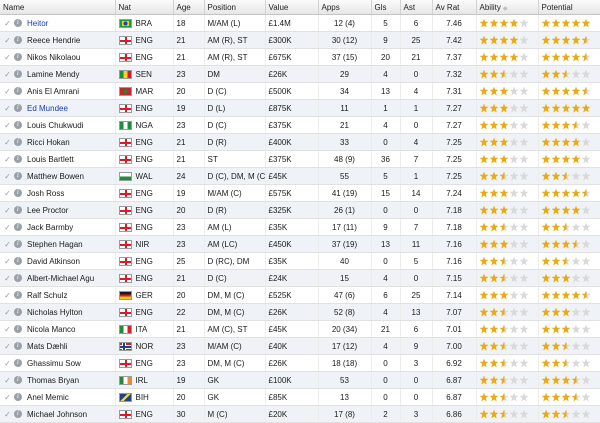  I want to click on player-name: Nikos Nikolaou, so click(53, 57).